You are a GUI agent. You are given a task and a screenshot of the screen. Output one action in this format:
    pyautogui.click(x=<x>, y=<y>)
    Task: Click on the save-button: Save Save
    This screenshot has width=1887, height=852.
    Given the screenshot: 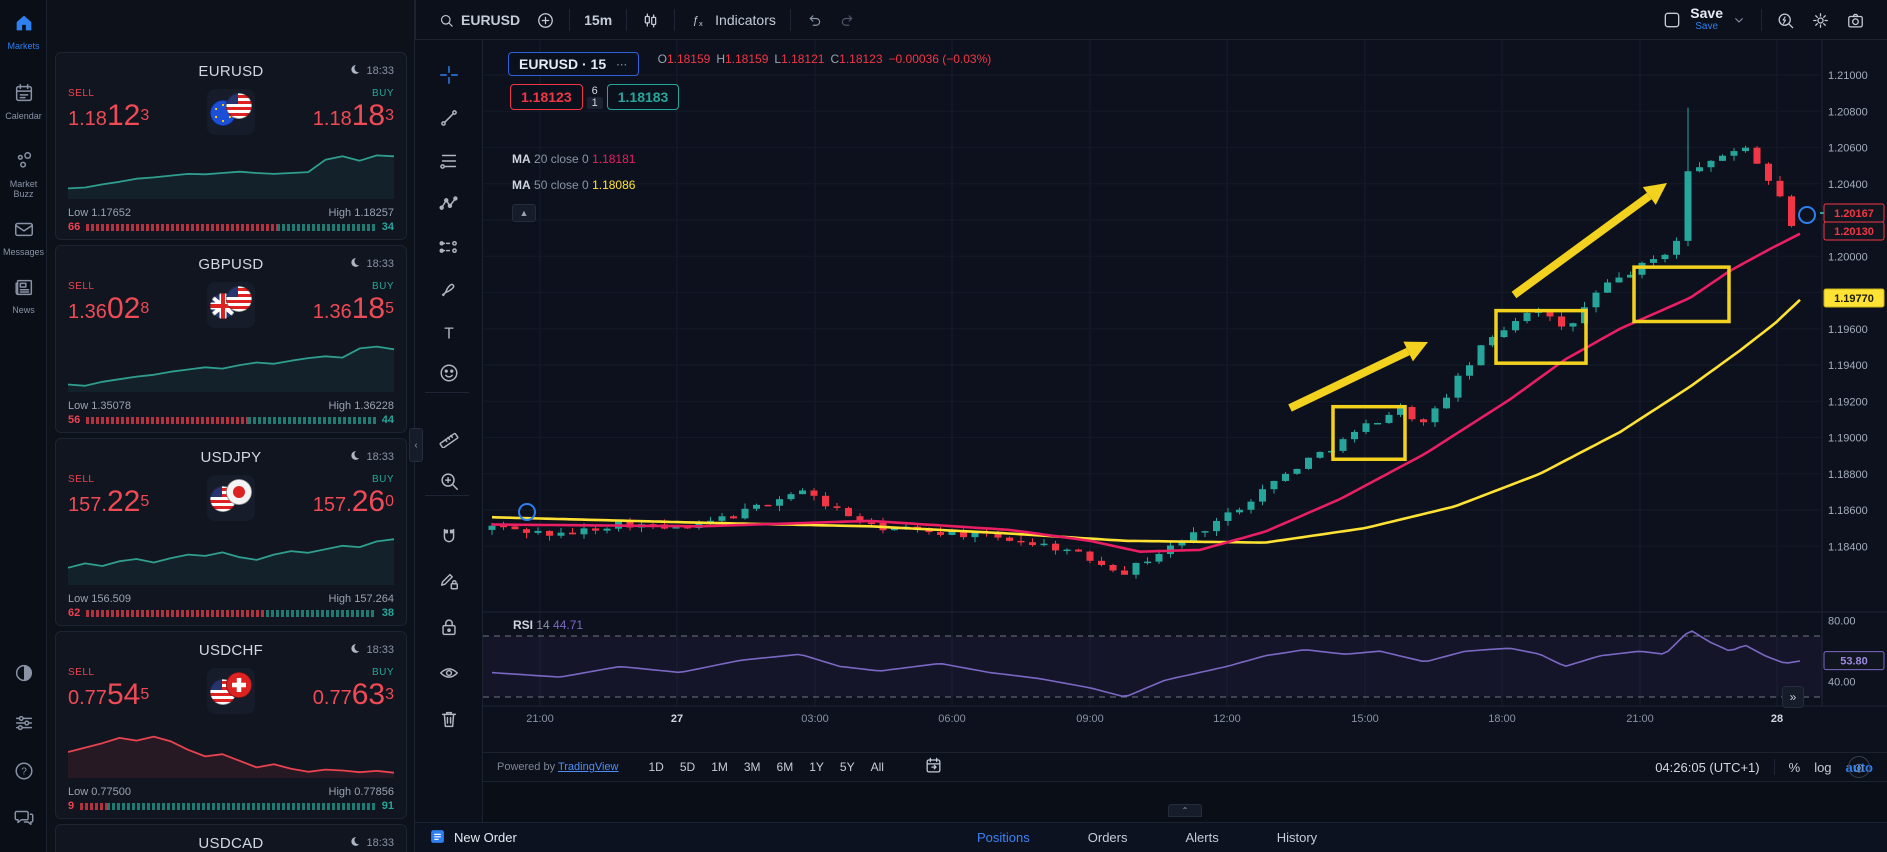 What is the action you would take?
    pyautogui.click(x=1706, y=19)
    